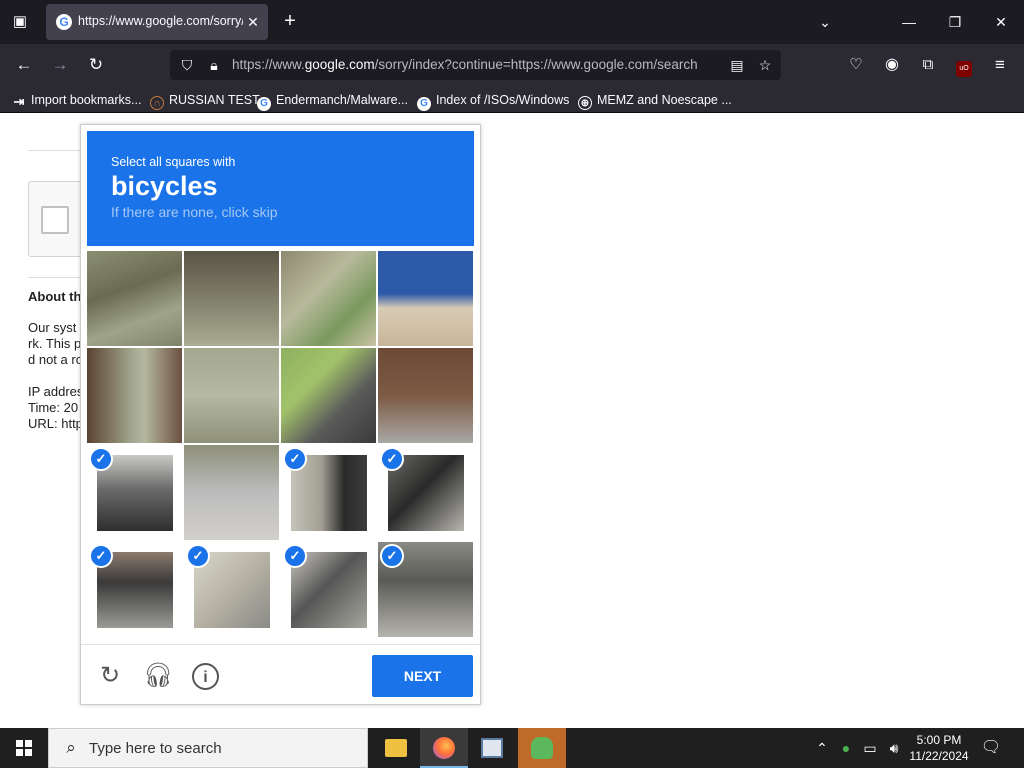 The image size is (1024, 768). Describe the element at coordinates (765, 65) in the screenshot. I see `bookmark-star-icon: ☆` at that location.